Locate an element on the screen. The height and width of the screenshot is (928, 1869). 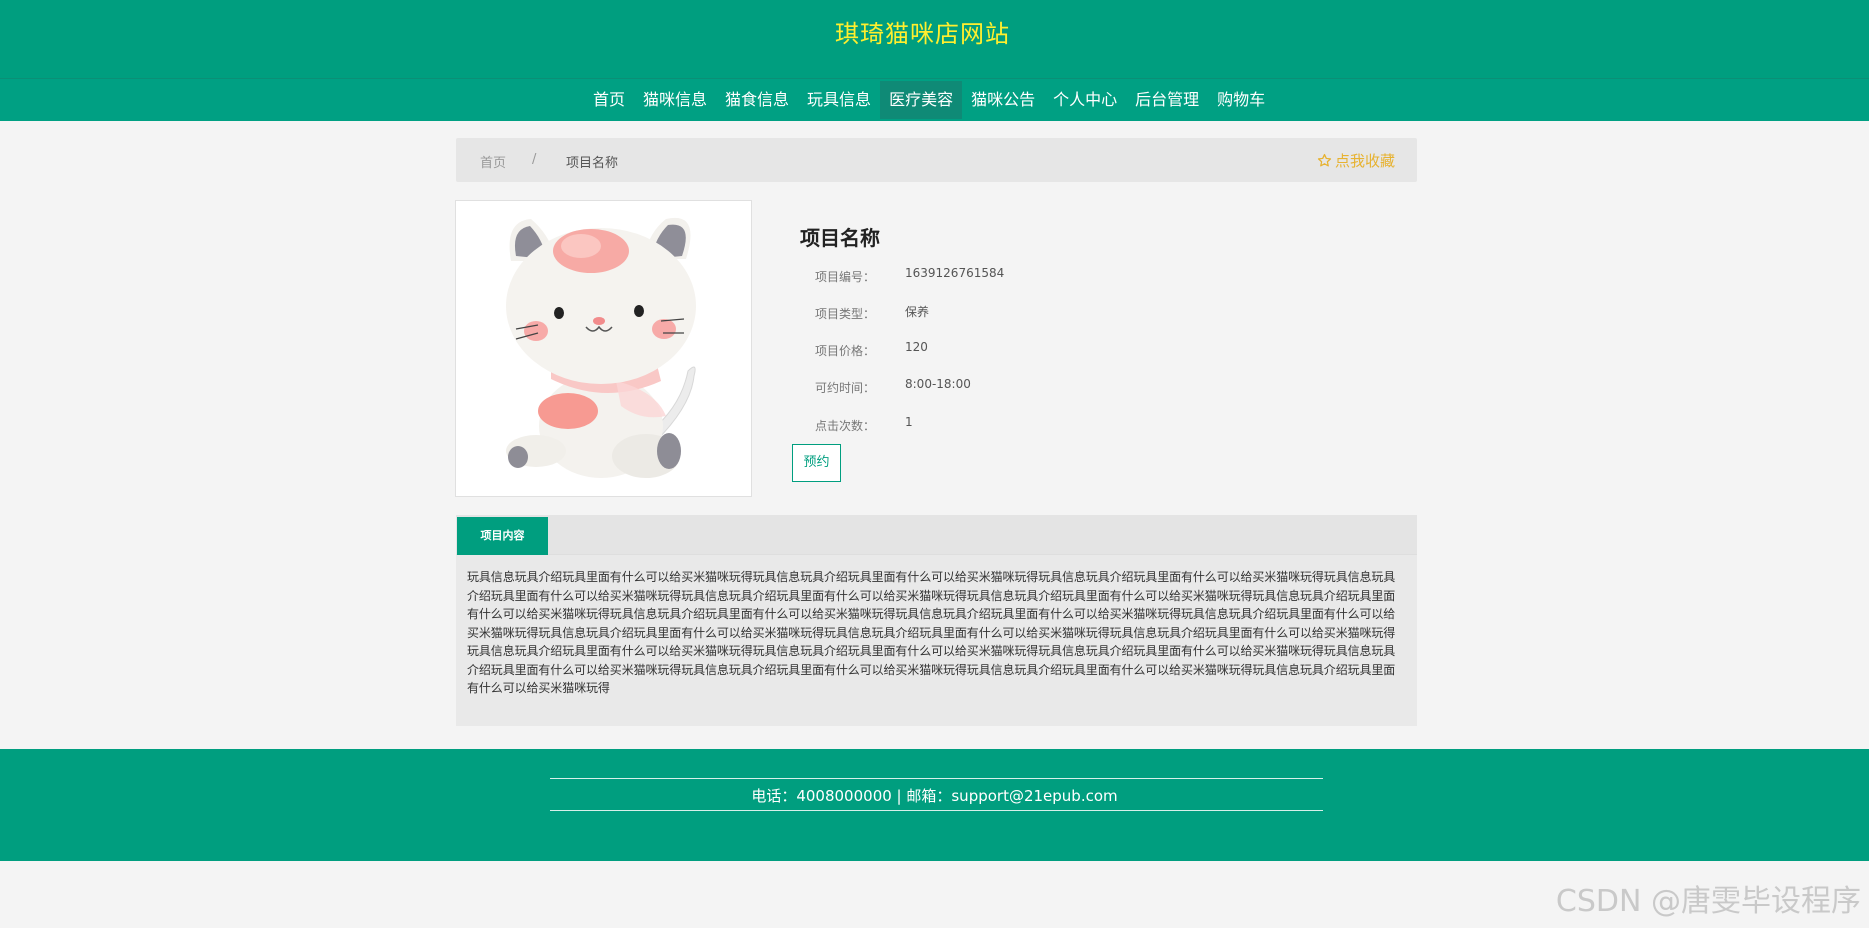
site-header: 琪琦猫咪店网站 is located at coordinates (934, 39).